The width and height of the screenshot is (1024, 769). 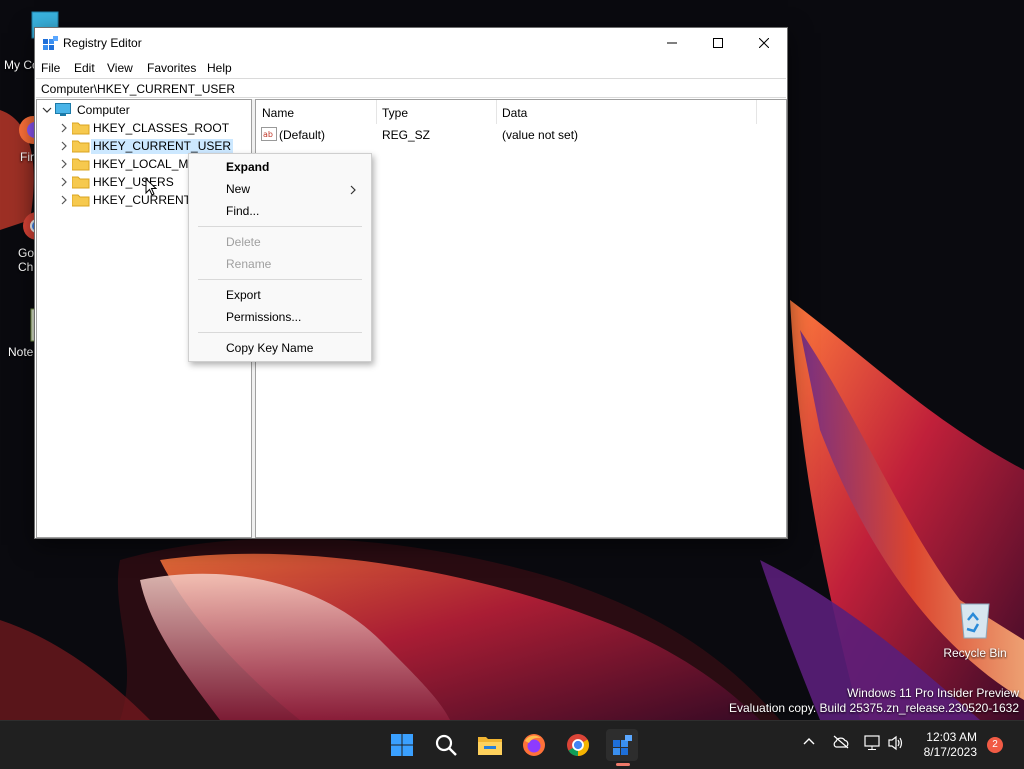 I want to click on window-title: Registry Editor, so click(x=102, y=43).